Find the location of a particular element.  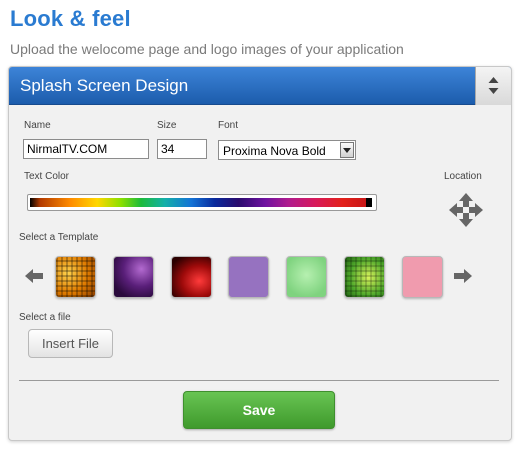

size-label: Size is located at coordinates (167, 125).